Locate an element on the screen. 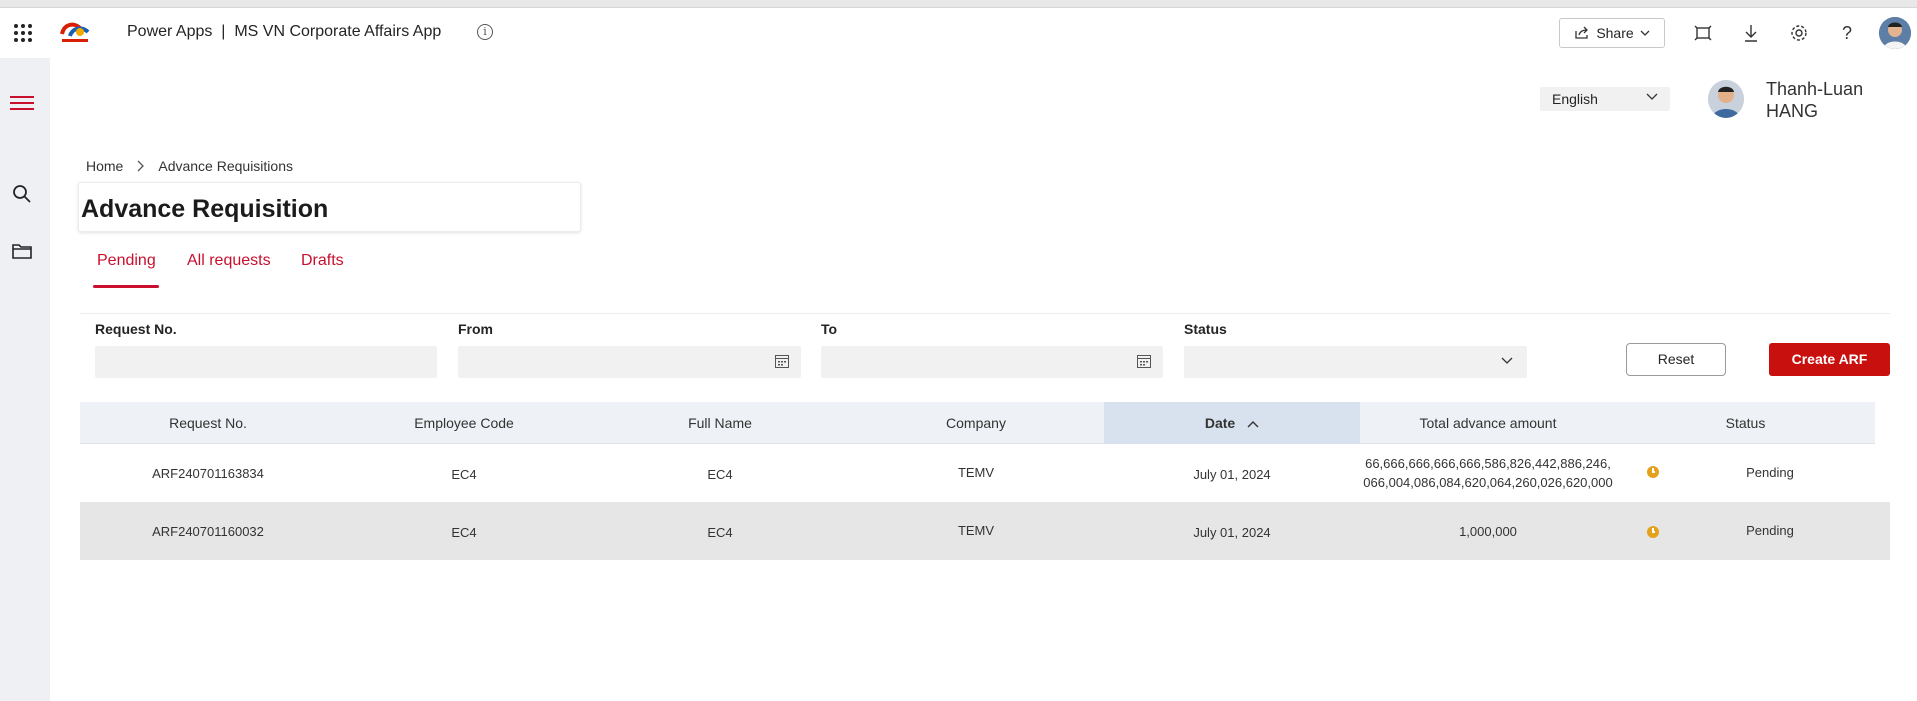 The image size is (1917, 701). column-header-total-amount: Total advance amount is located at coordinates (1488, 423).